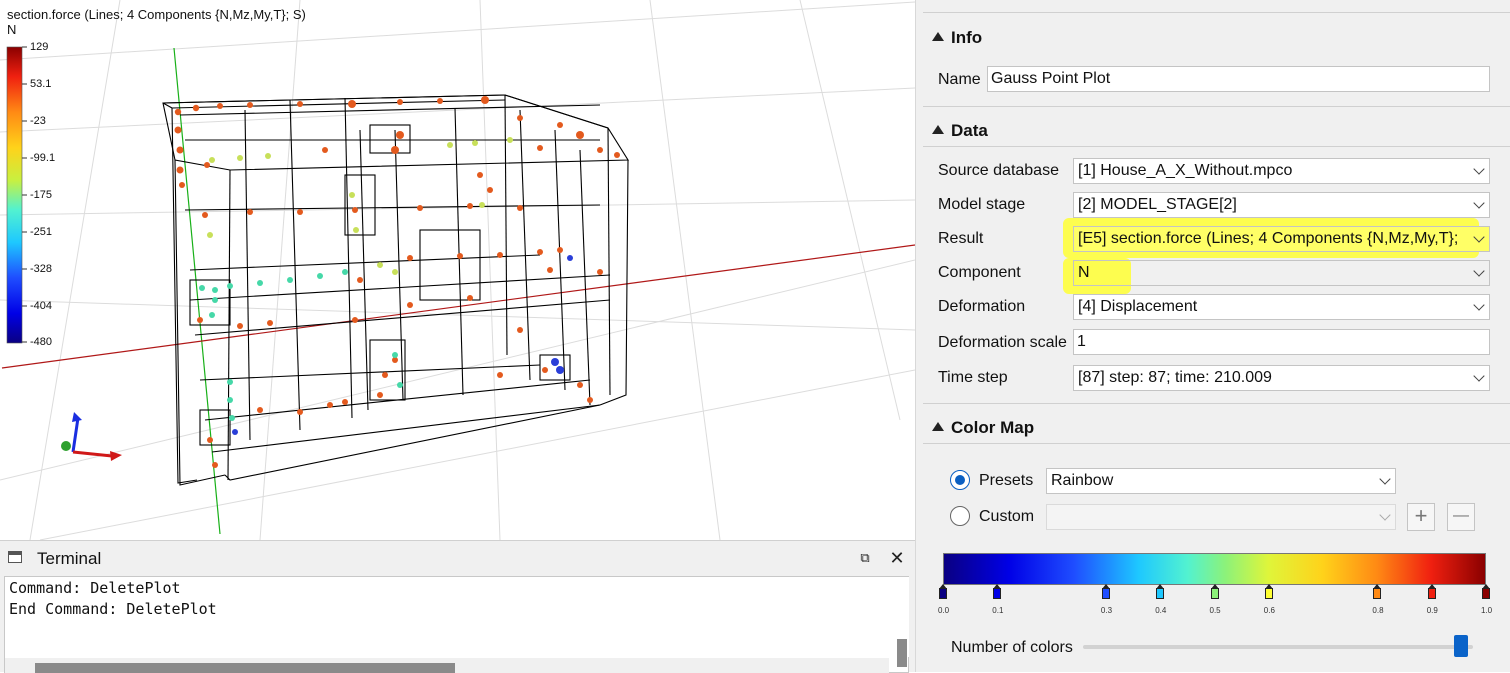 This screenshot has width=1510, height=673. What do you see at coordinates (1281, 342) in the screenshot?
I see `deformation-scale-input` at bounding box center [1281, 342].